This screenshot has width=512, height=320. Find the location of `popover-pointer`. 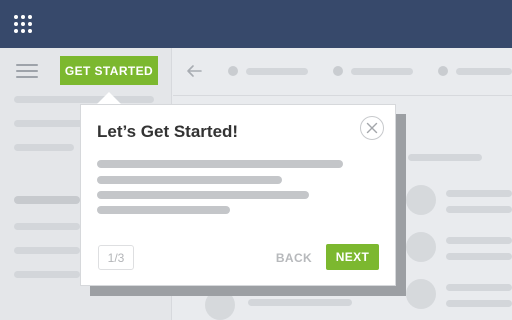

popover-pointer is located at coordinates (109, 98).